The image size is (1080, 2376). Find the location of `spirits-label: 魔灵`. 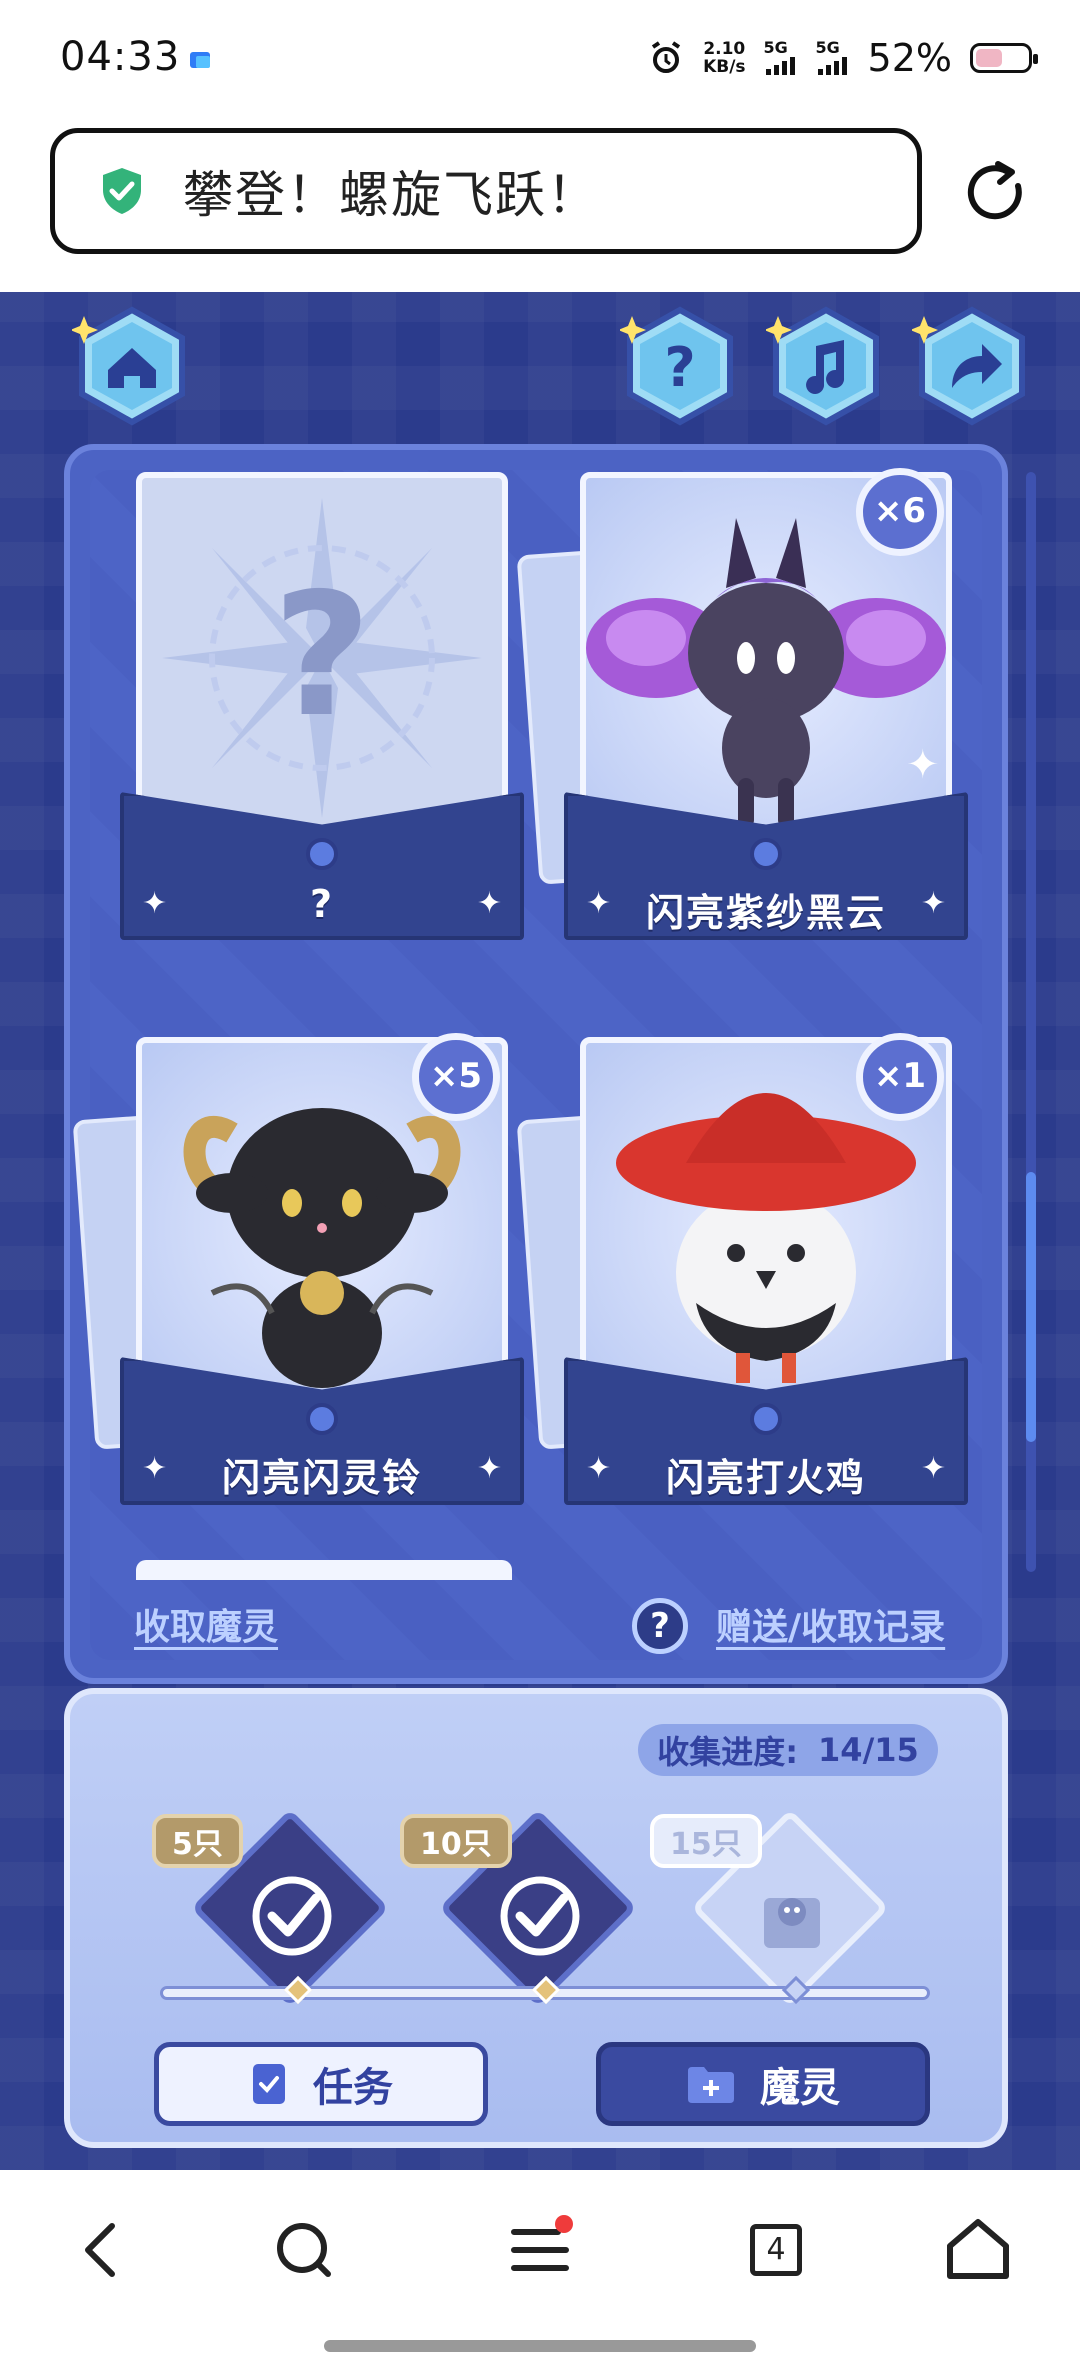

spirits-label: 魔灵 is located at coordinates (800, 2088).